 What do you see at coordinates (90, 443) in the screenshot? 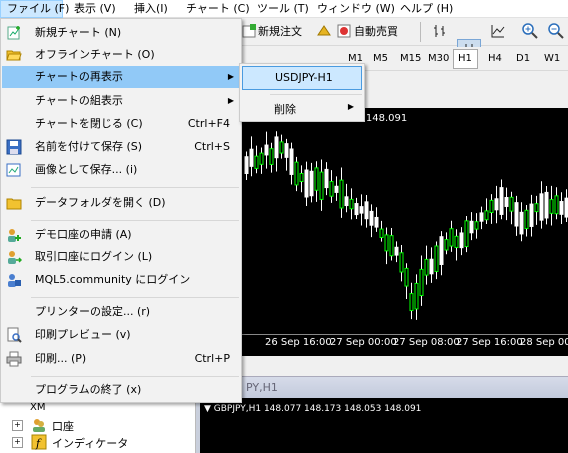
I see `navigator-item-indicators: インディケータ` at bounding box center [90, 443].